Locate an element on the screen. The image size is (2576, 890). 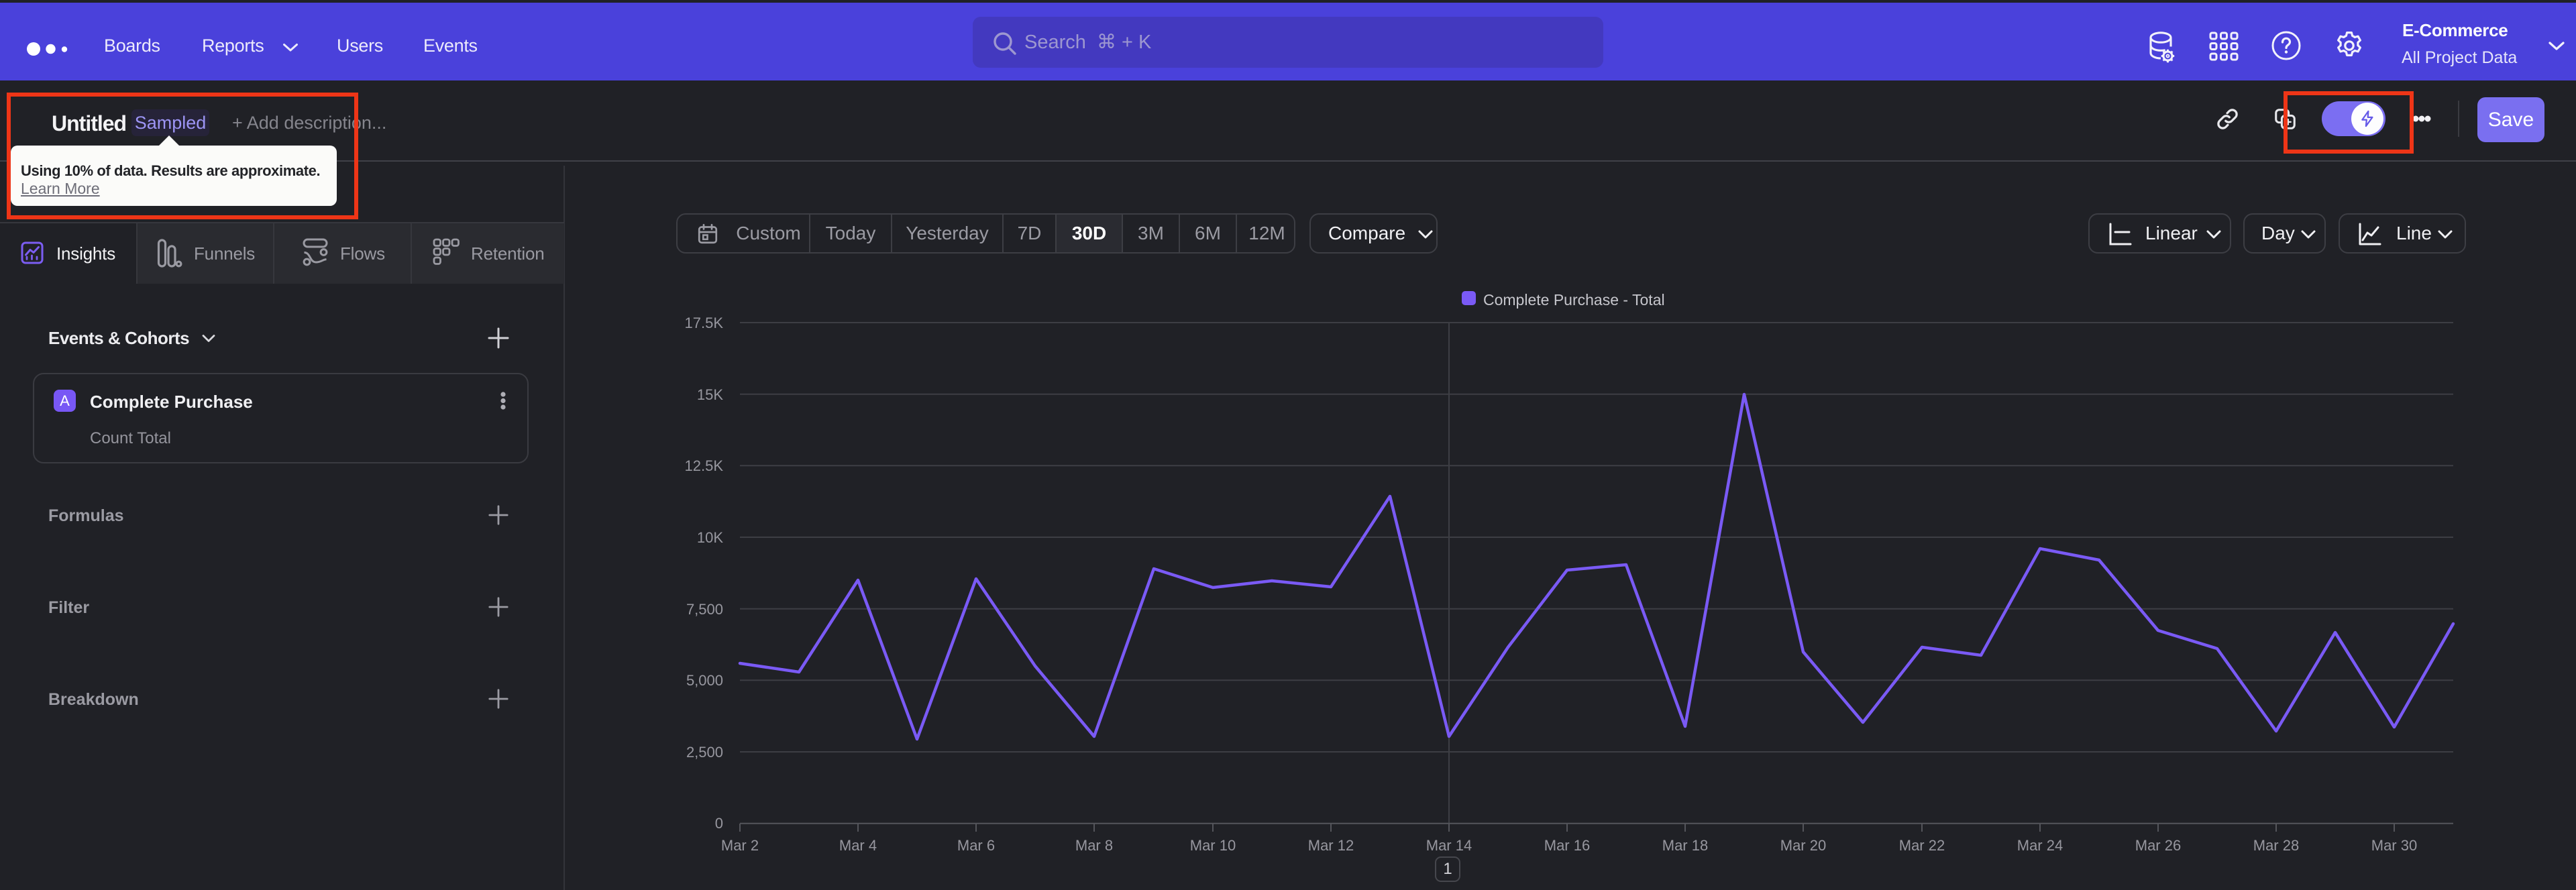
svg-text: Mar 6 is located at coordinates (976, 845).